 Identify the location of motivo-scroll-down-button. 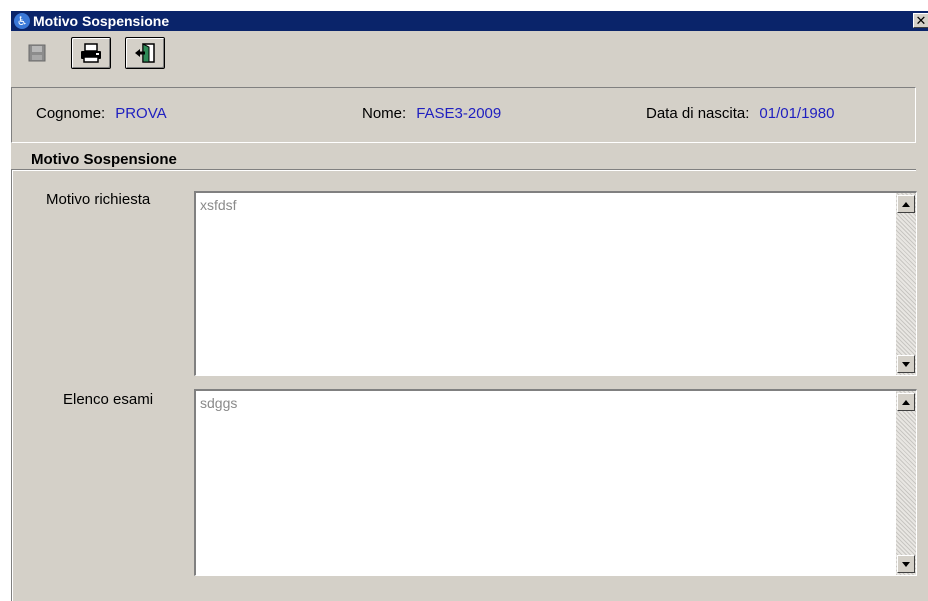
(906, 364).